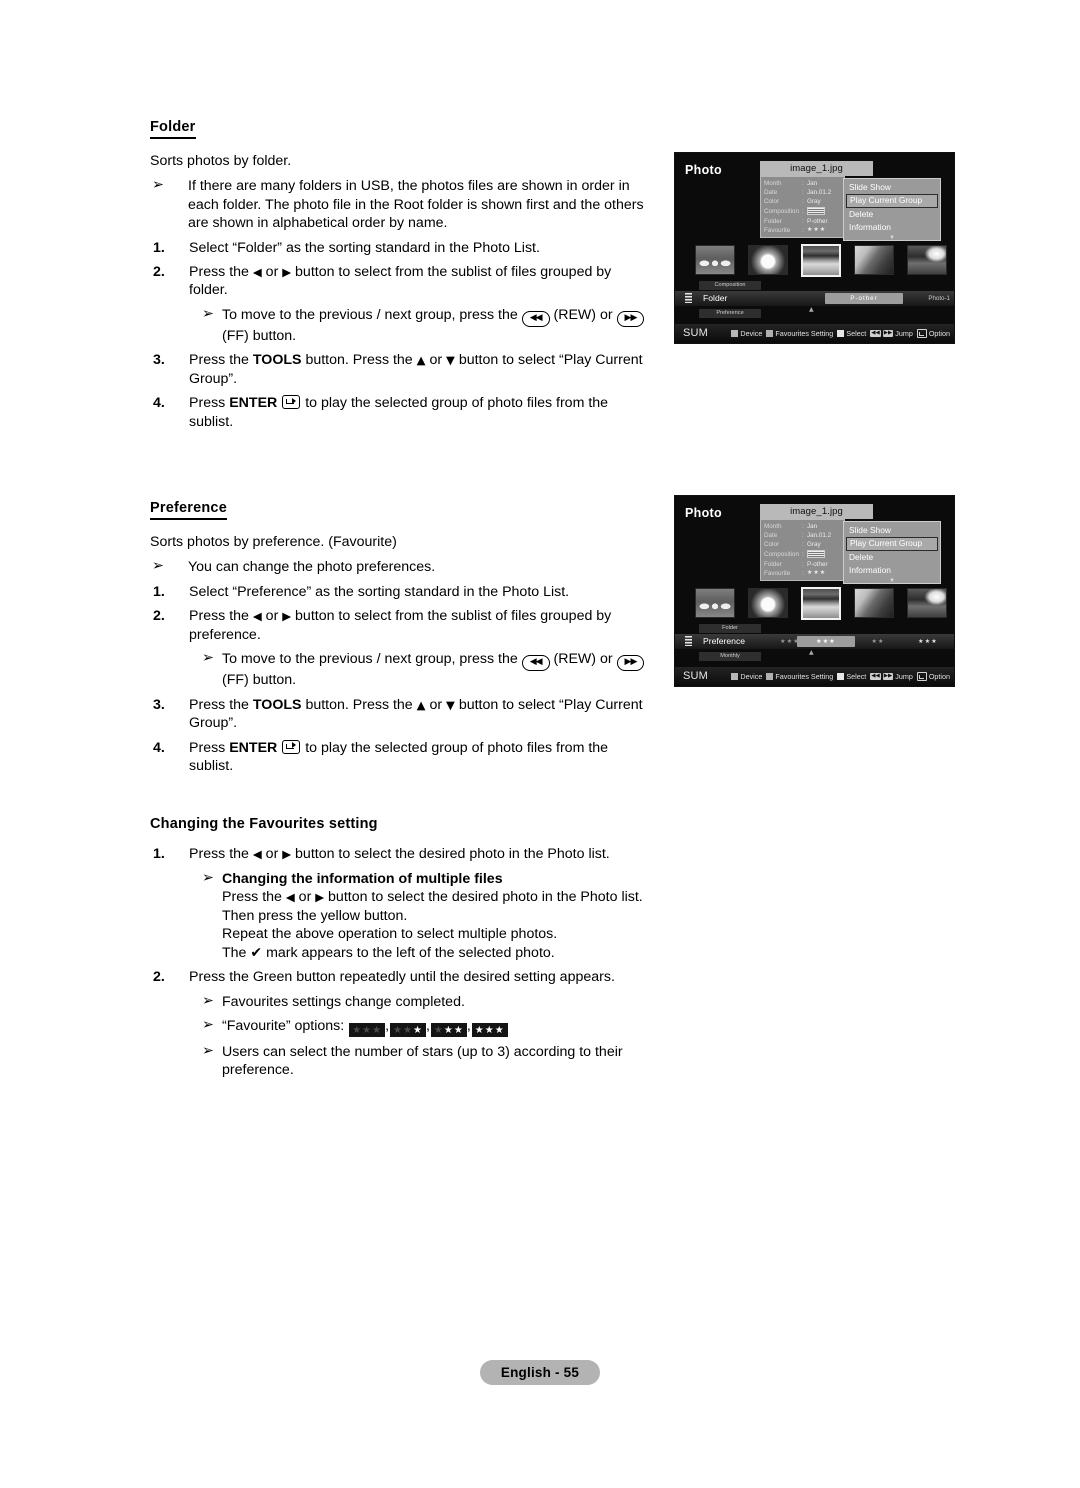 This screenshot has height=1488, width=1080. I want to click on favourite-option-0-star: ★★★, so click(367, 1030).